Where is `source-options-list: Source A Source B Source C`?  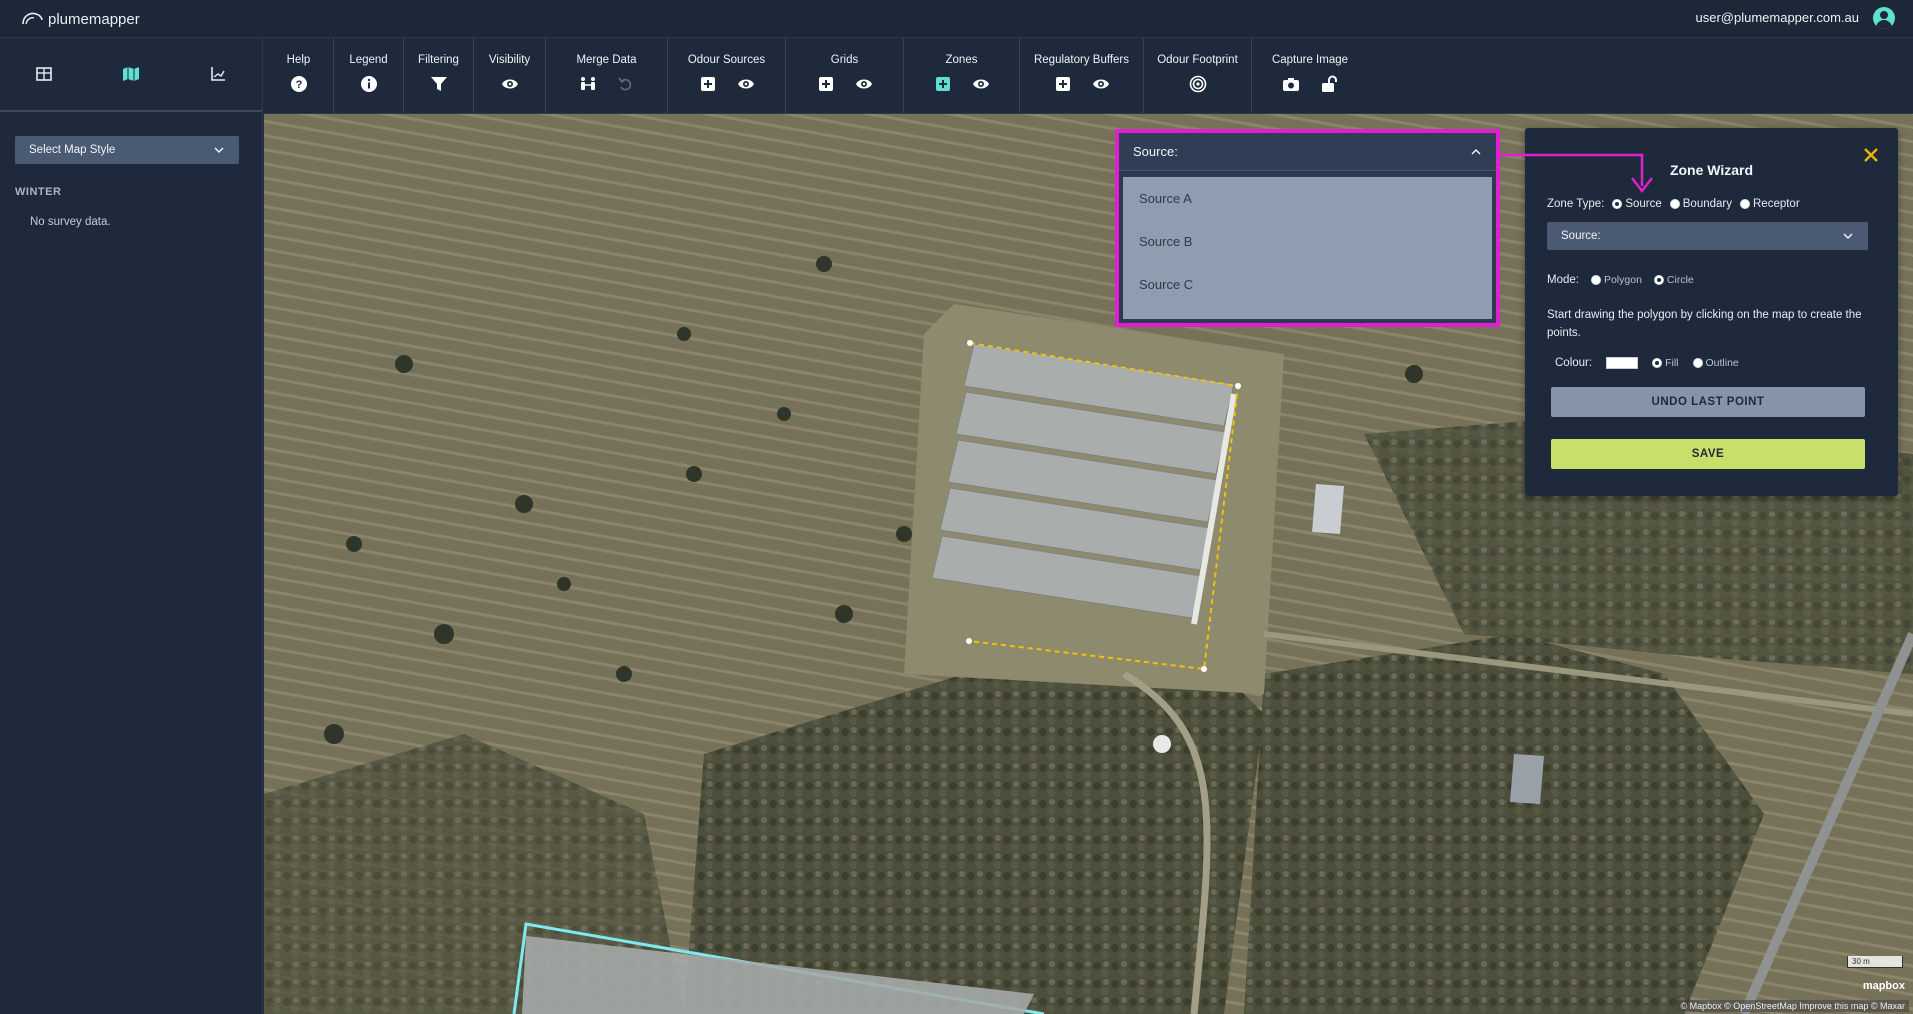 source-options-list: Source A Source B Source C is located at coordinates (1307, 248).